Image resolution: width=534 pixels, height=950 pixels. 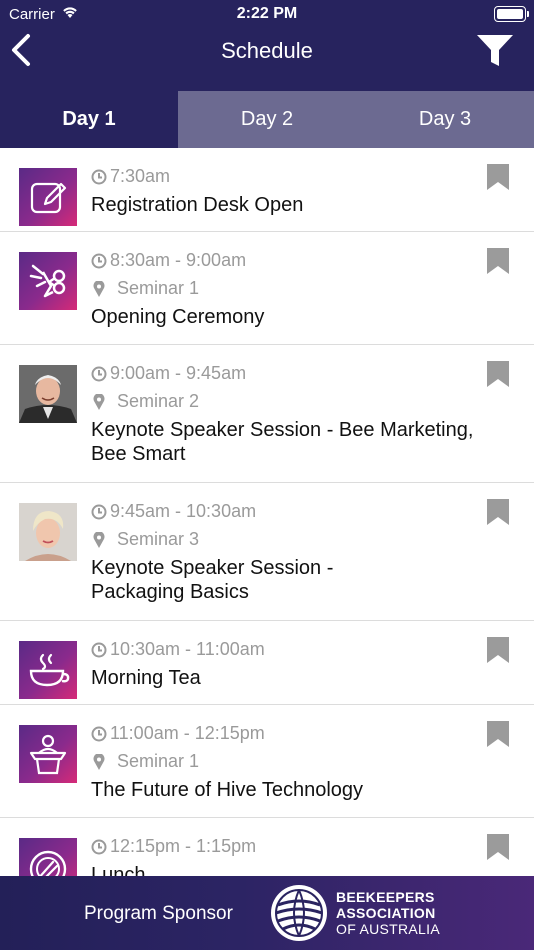 What do you see at coordinates (146, 678) in the screenshot?
I see `session-title: Morning Tea` at bounding box center [146, 678].